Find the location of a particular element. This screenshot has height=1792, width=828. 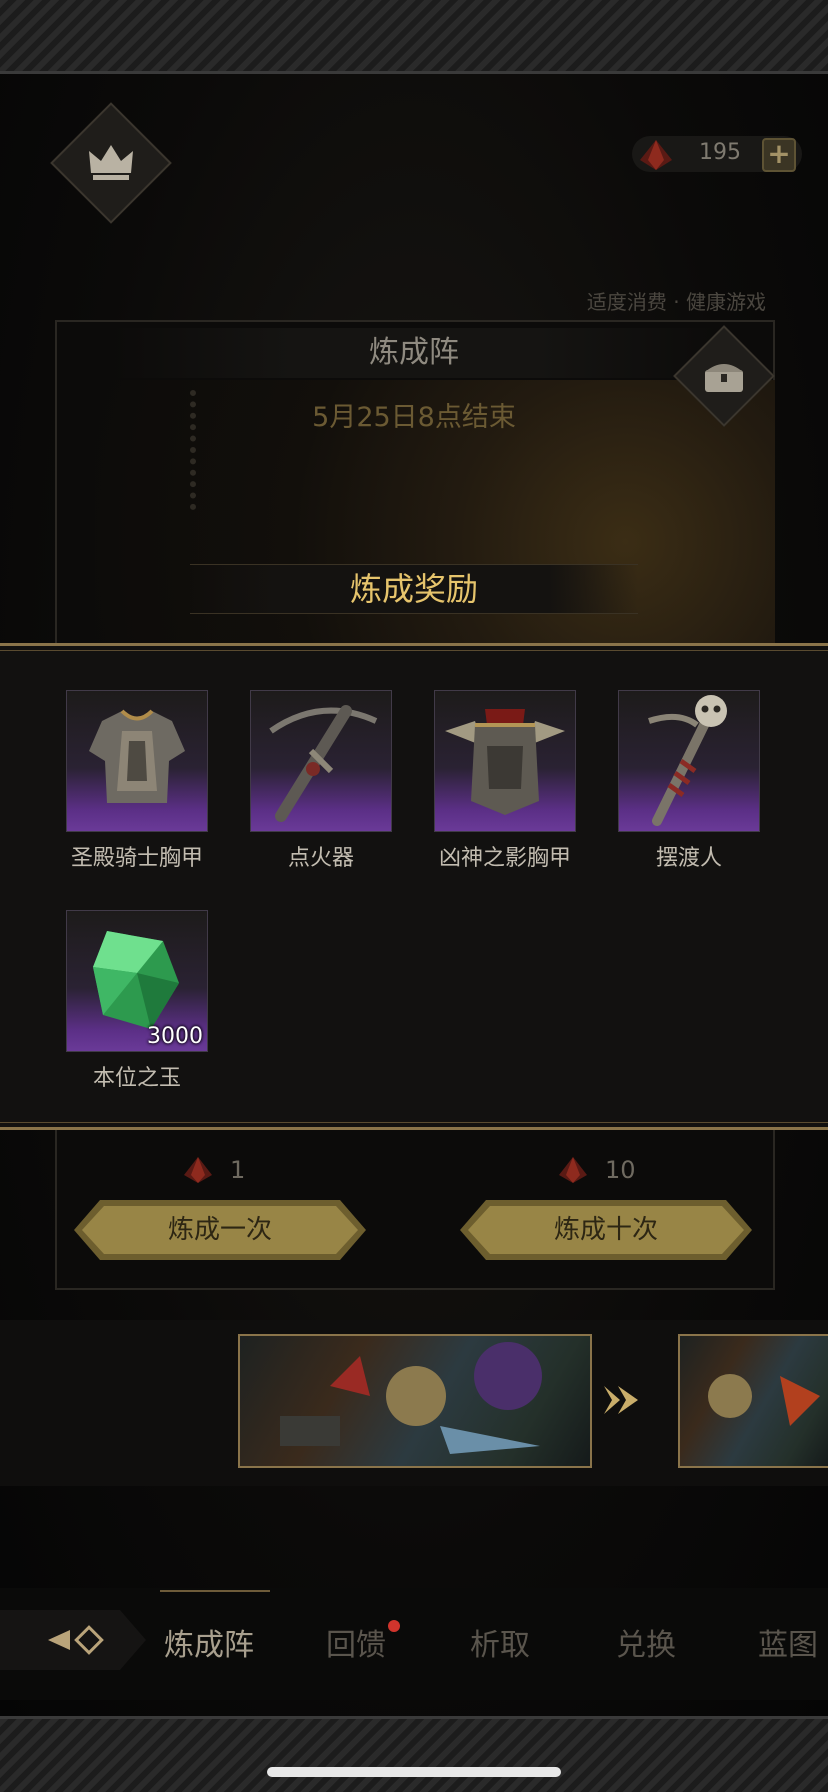

reward-item-name: 本位之玉 is located at coordinates (136, 1078).